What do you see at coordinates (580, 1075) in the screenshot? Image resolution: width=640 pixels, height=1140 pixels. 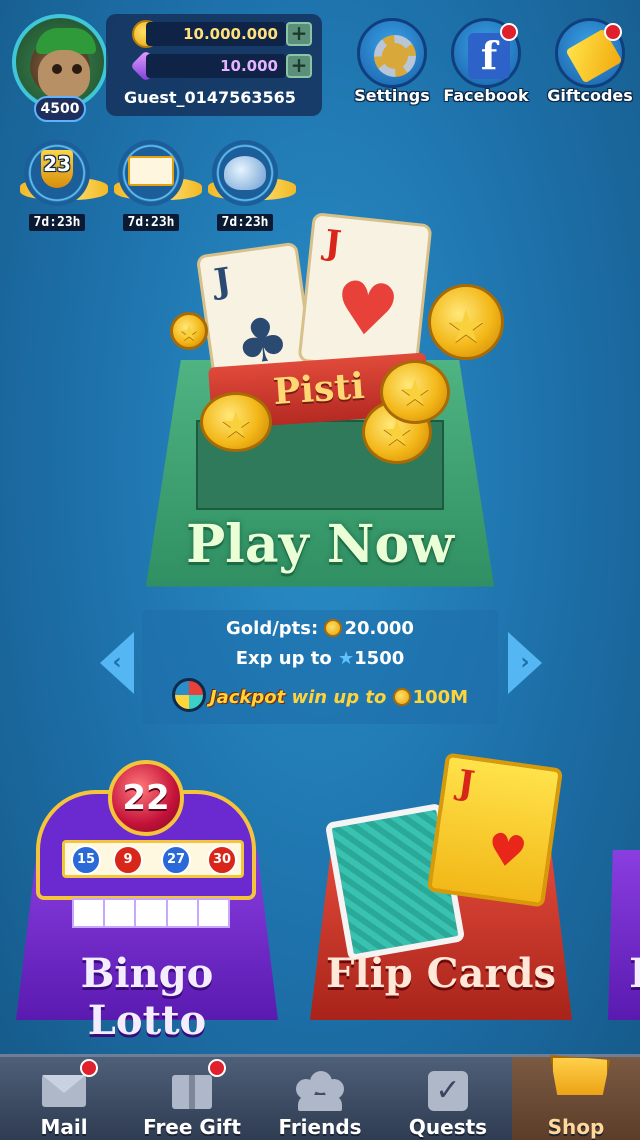 I see `shopping-cart-icon` at bounding box center [580, 1075].